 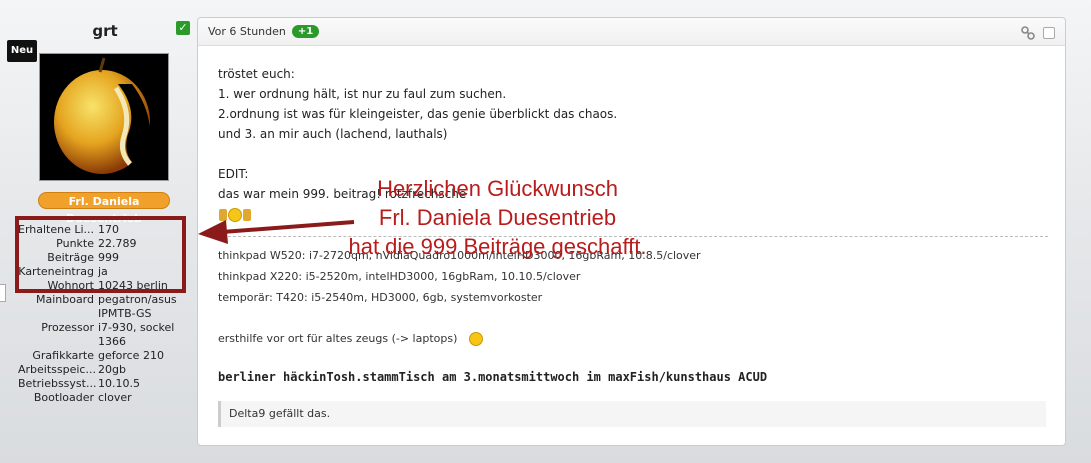 What do you see at coordinates (112, 369) in the screenshot?
I see `user-info-value: 20gb` at bounding box center [112, 369].